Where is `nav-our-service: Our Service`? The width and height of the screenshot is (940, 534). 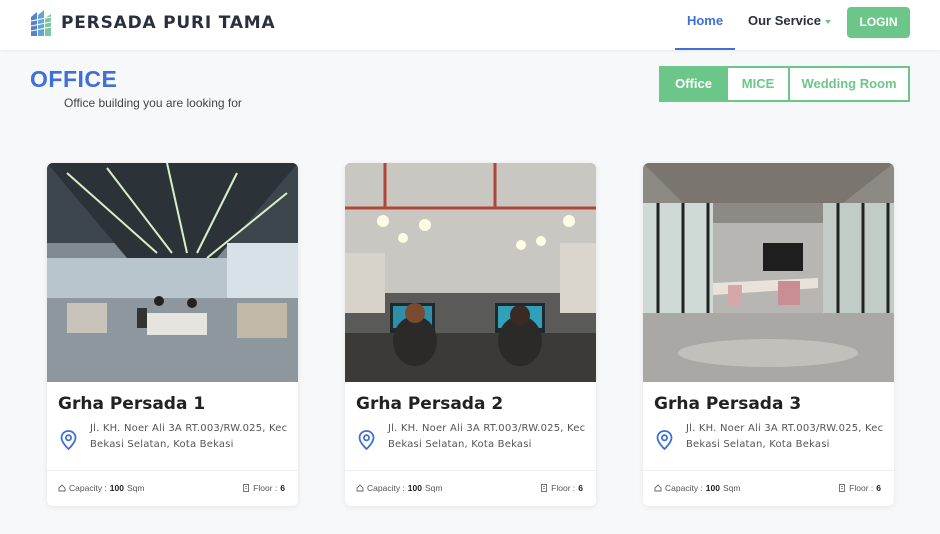
nav-our-service: Our Service is located at coordinates (789, 21).